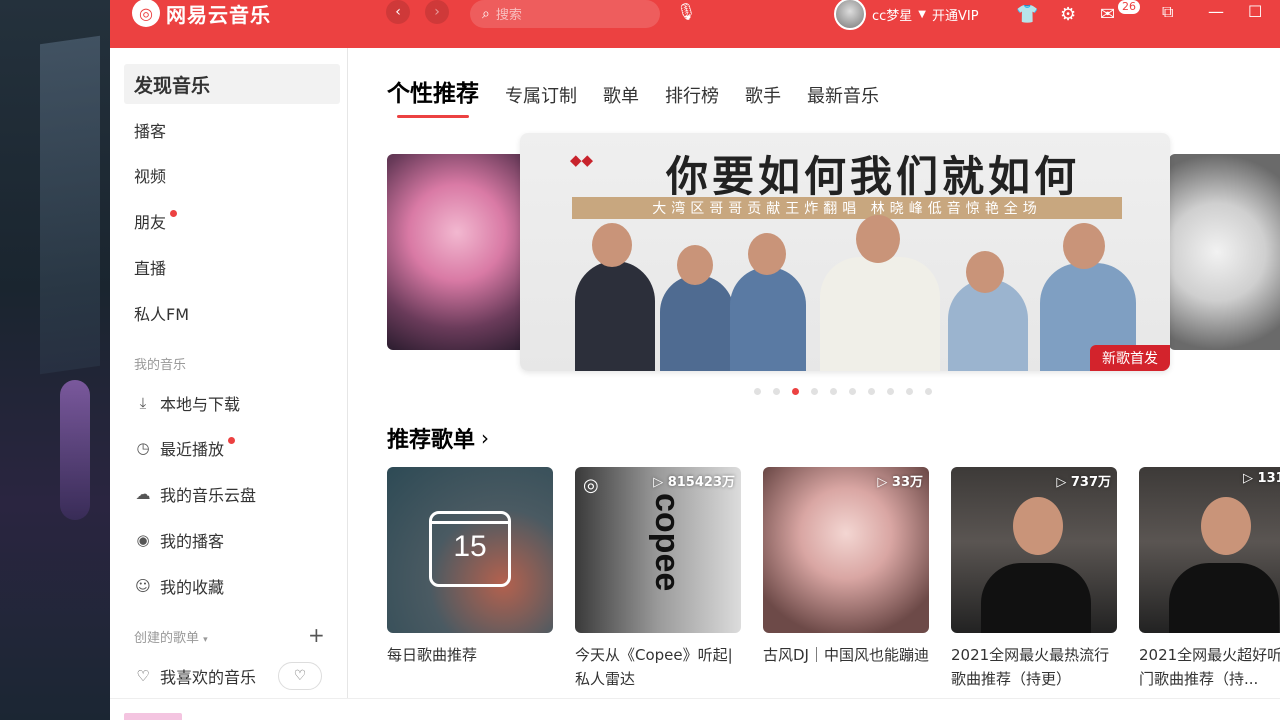 Image resolution: width=1280 pixels, height=720 pixels. I want to click on search-bar: ⌕, so click(565, 14).